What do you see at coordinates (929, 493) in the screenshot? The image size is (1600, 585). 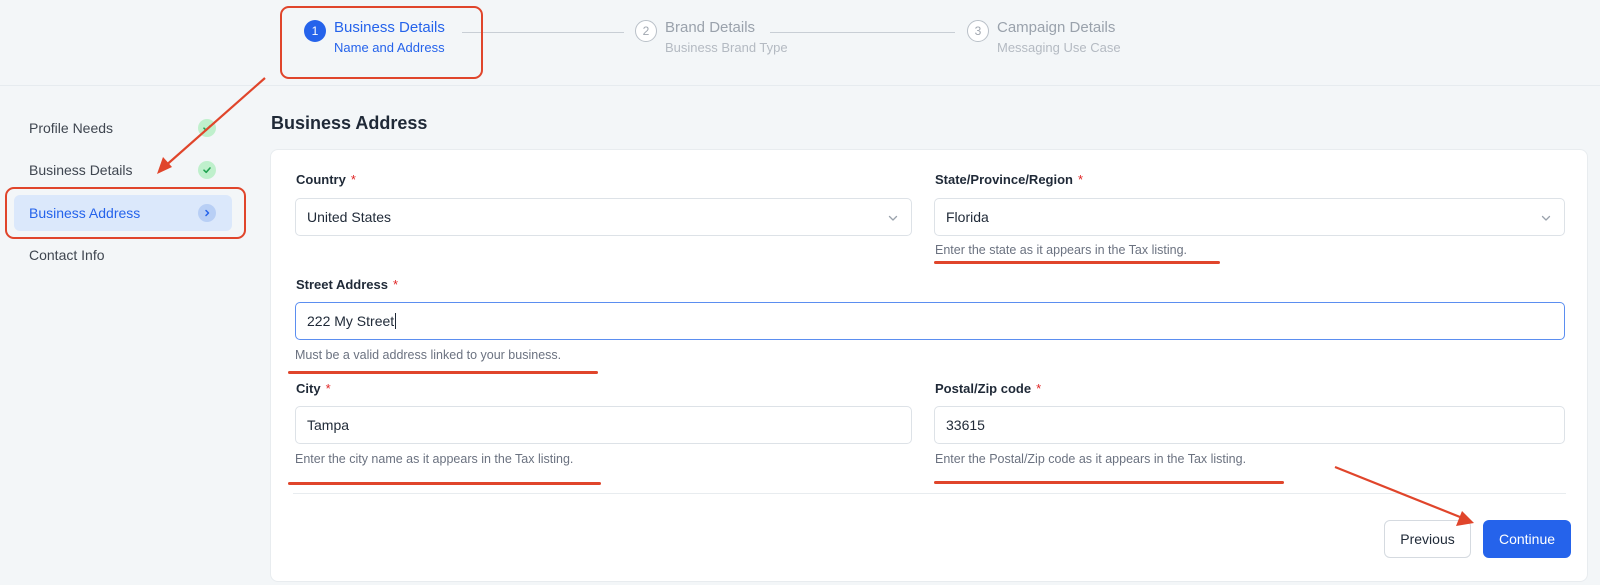 I see `divider` at bounding box center [929, 493].